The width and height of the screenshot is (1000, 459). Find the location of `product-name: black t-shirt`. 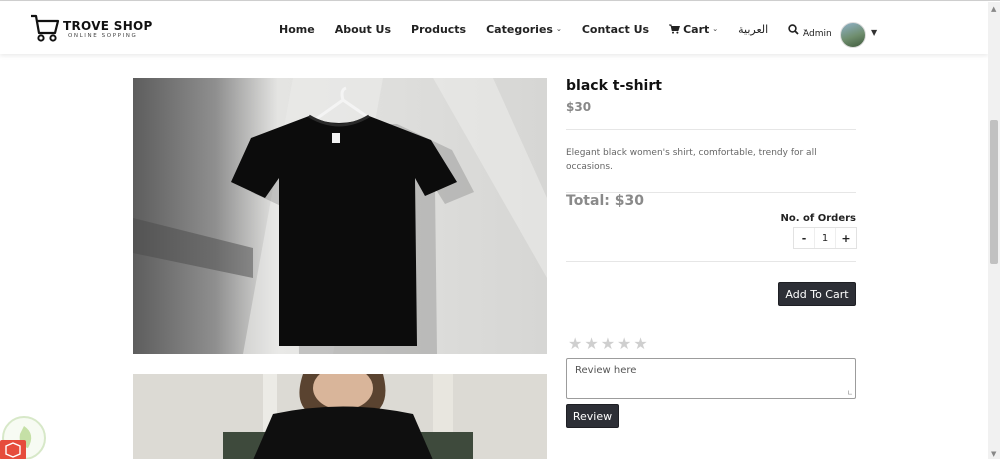

product-name: black t-shirt is located at coordinates (614, 86).